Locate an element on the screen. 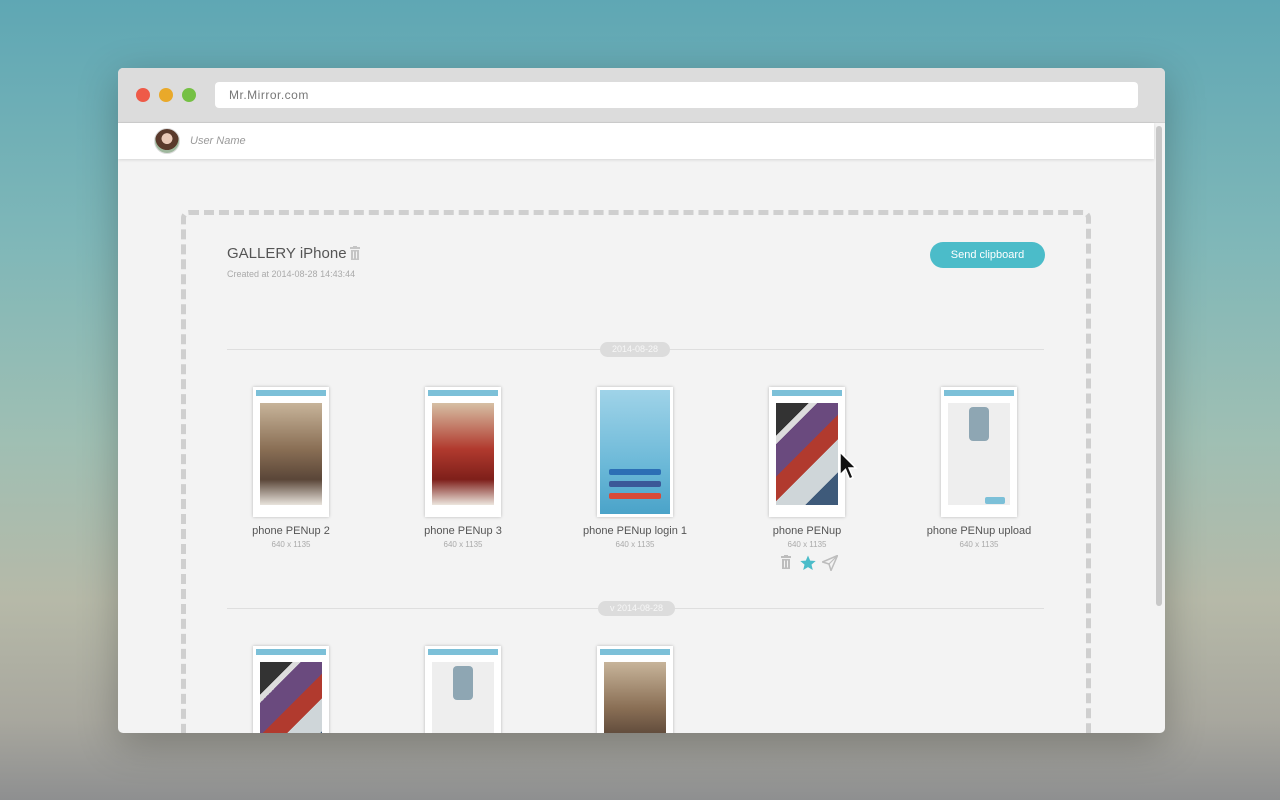 The width and height of the screenshot is (1280, 800). send-clipboard-button: Send clipboard is located at coordinates (987, 255).